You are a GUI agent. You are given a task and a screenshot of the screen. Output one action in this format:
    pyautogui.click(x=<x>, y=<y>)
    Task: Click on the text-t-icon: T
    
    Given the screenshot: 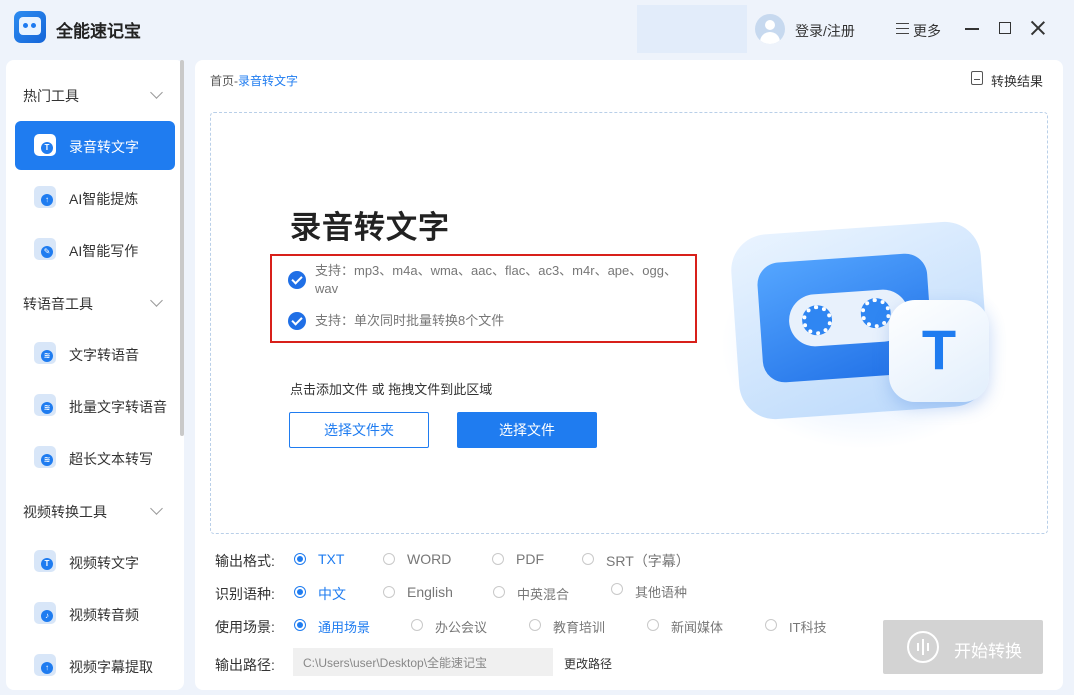 What is the action you would take?
    pyautogui.click(x=939, y=351)
    